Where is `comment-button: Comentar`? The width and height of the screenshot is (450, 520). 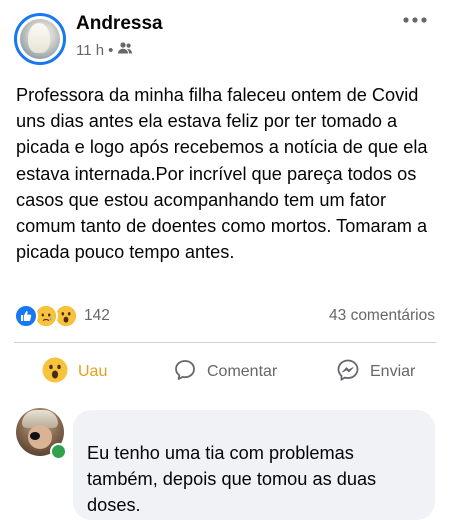
comment-button: Comentar is located at coordinates (225, 372).